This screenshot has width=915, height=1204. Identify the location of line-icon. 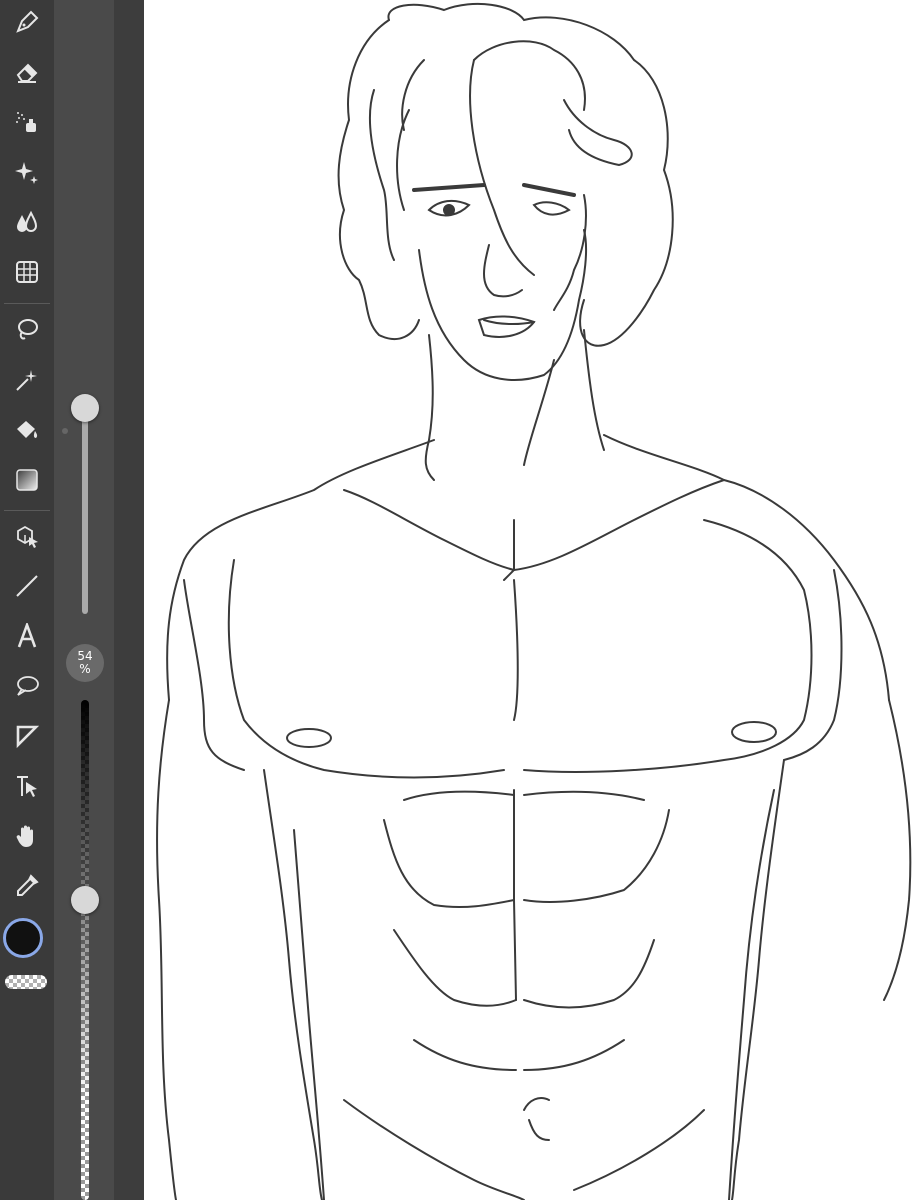
(27, 586).